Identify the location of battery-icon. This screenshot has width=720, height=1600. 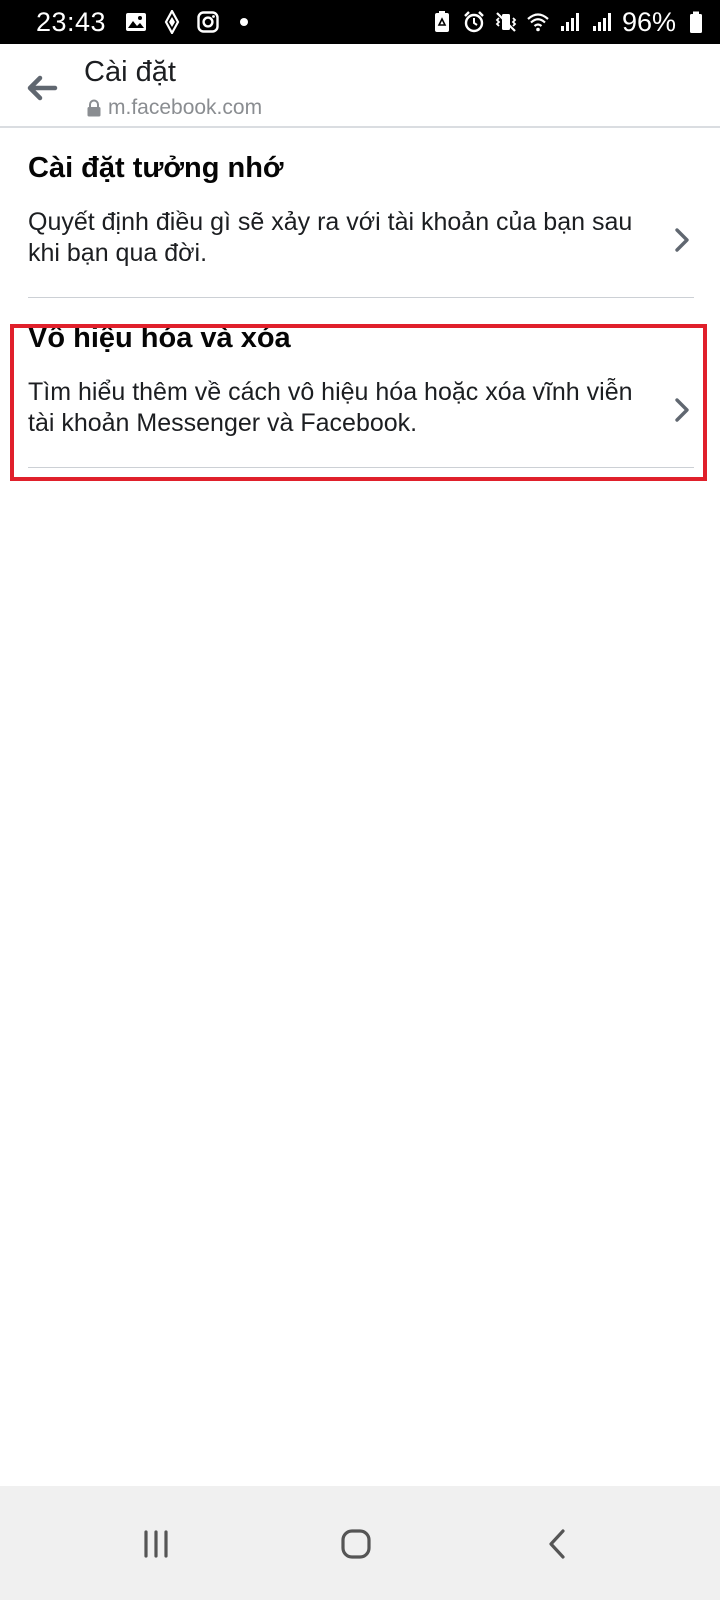
(696, 22).